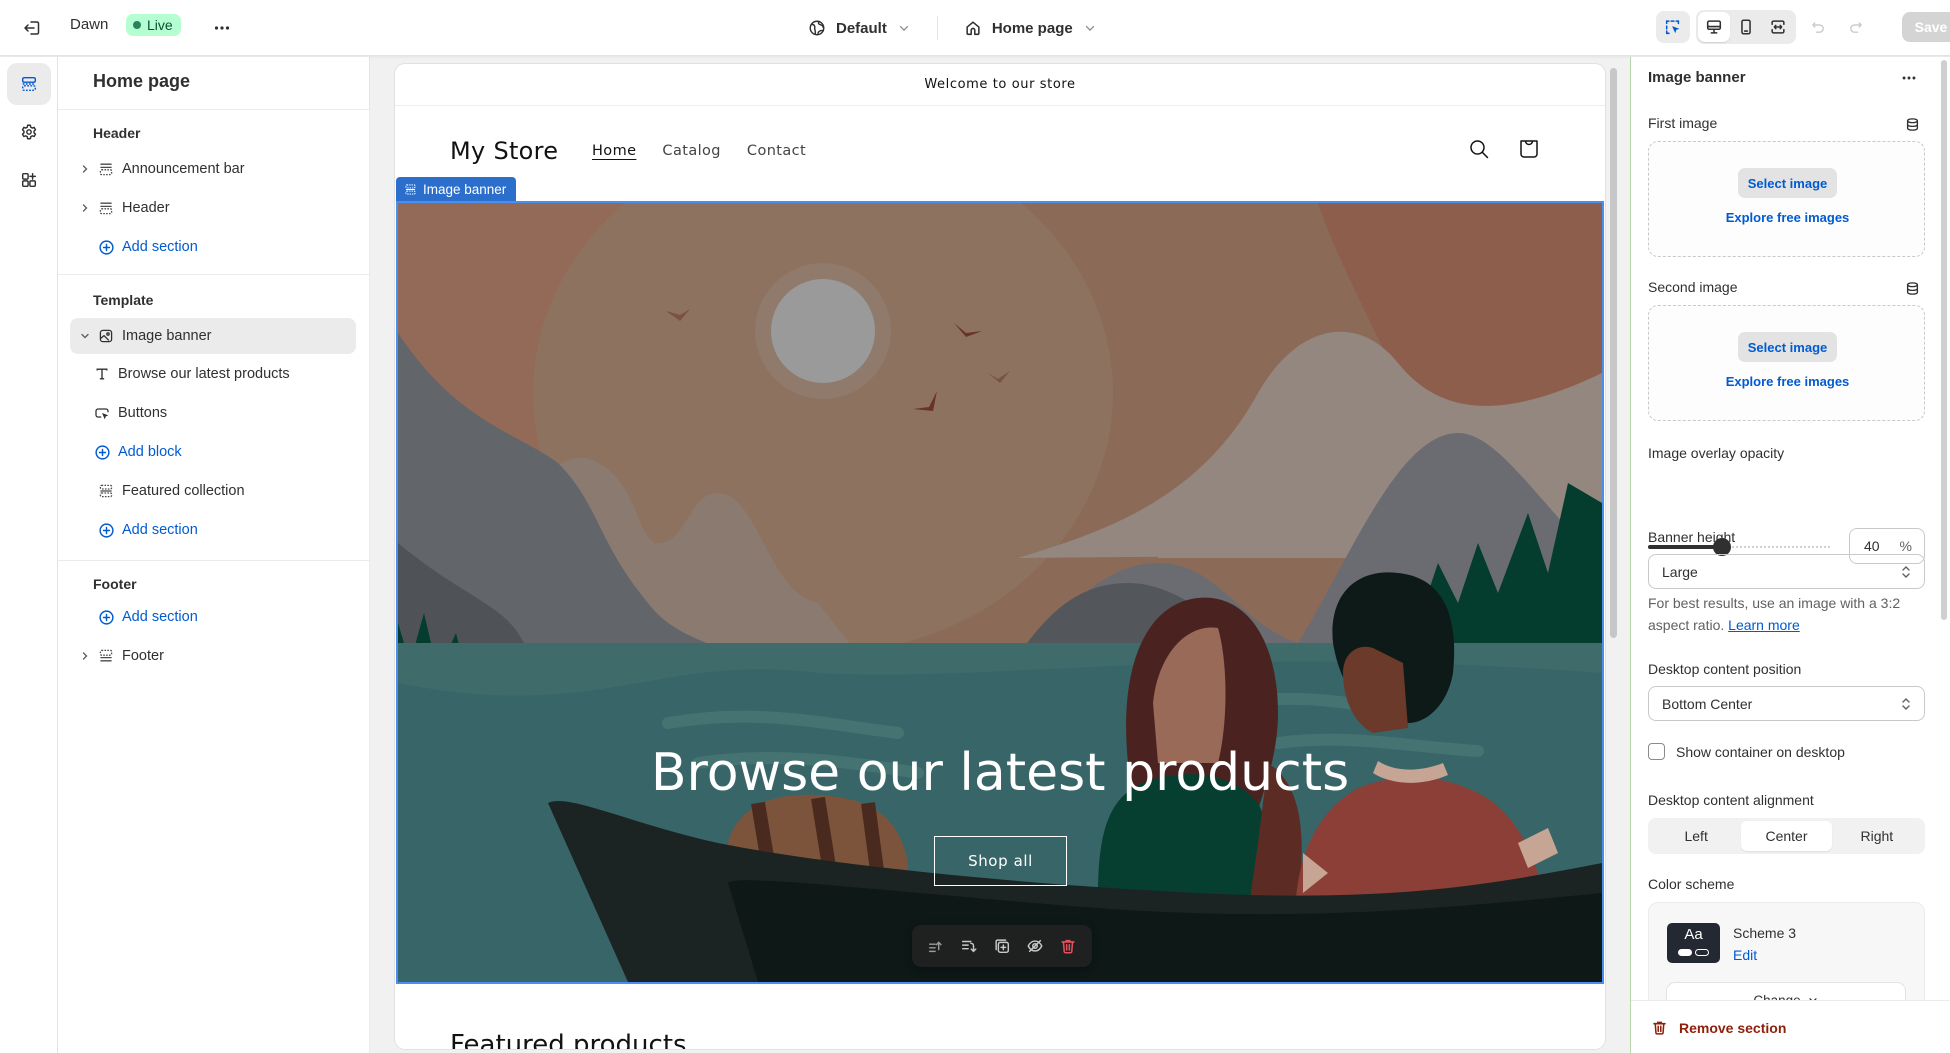 The width and height of the screenshot is (1950, 1053). I want to click on show-container-checkbox: Show container on desktop, so click(1746, 751).